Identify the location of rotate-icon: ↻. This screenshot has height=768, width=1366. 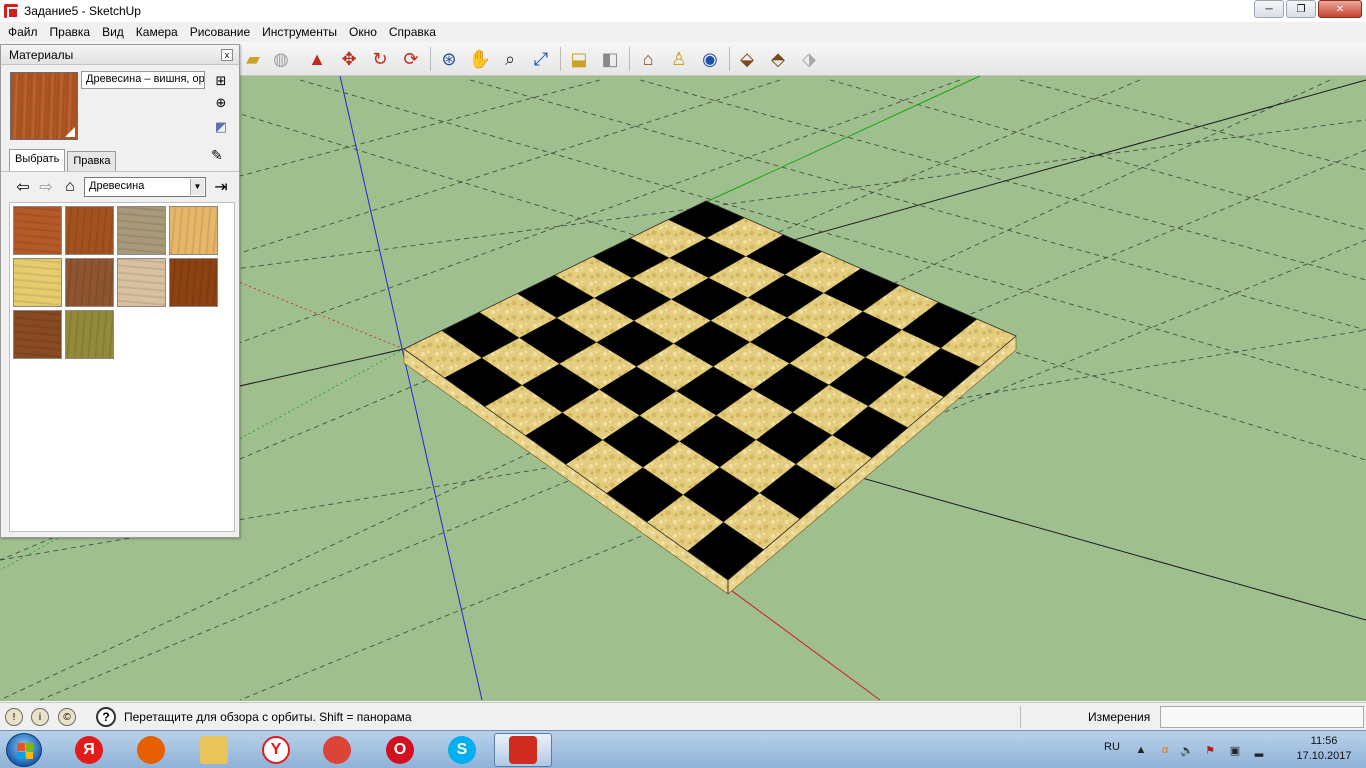
(380, 59).